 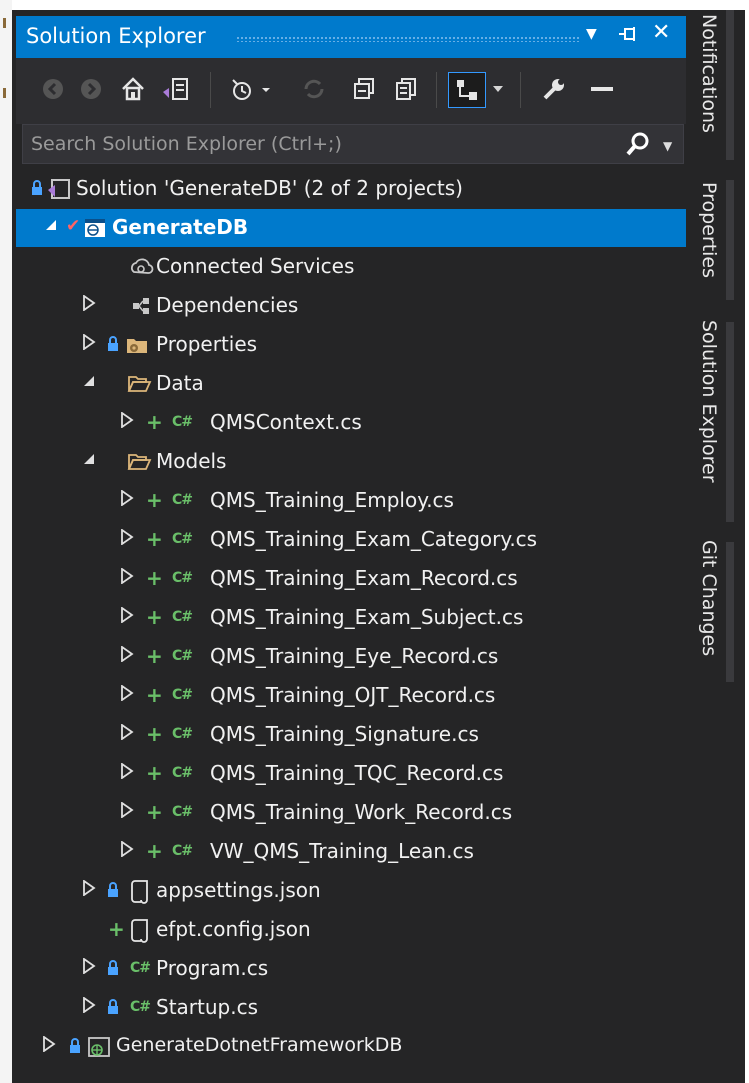 I want to click on toolbar-separator, so click(x=210, y=90).